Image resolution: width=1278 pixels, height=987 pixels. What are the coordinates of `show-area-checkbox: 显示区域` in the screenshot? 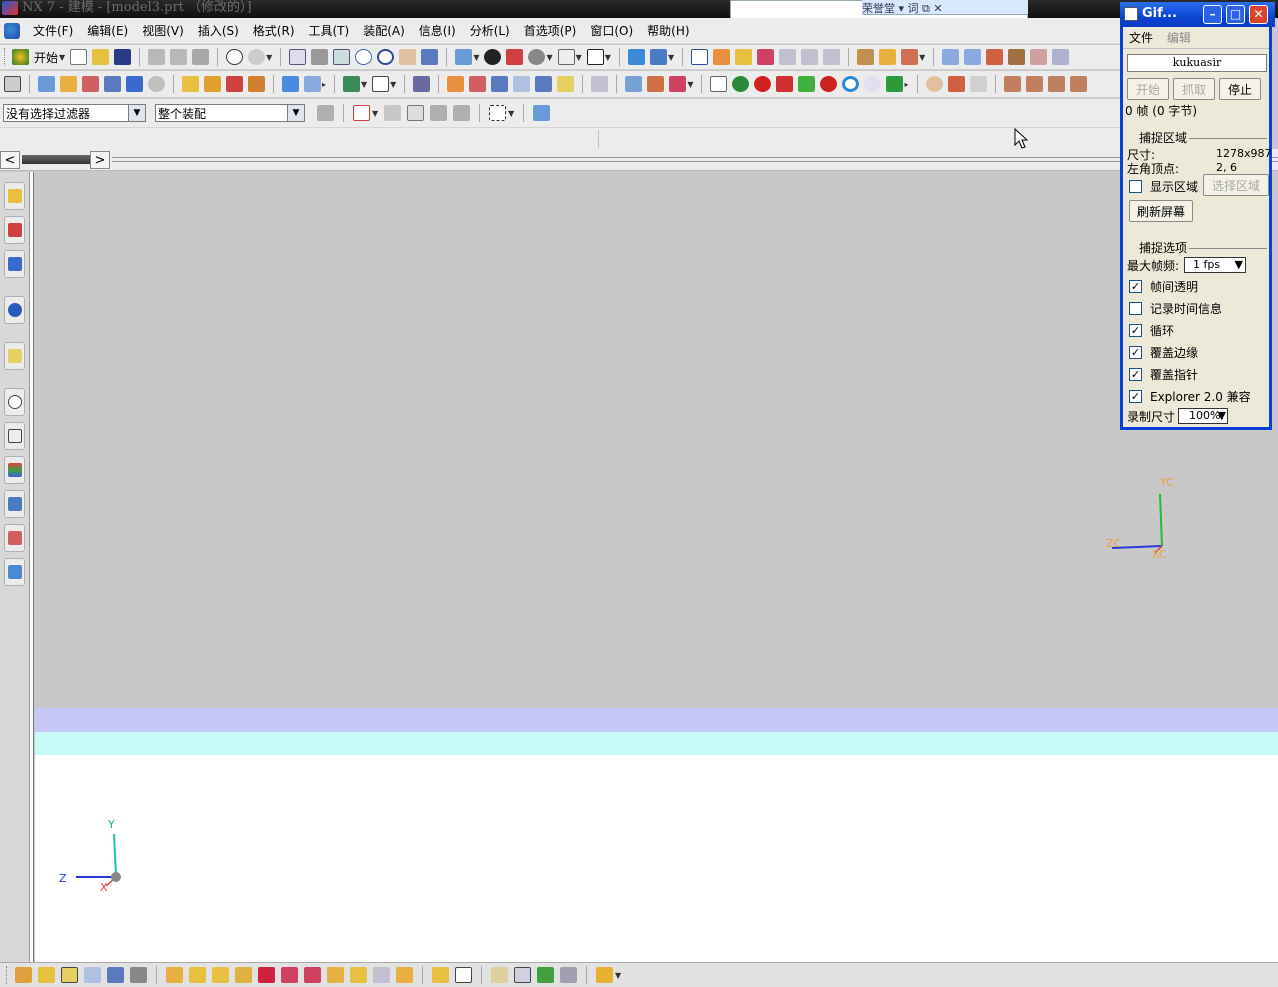 It's located at (1163, 186).